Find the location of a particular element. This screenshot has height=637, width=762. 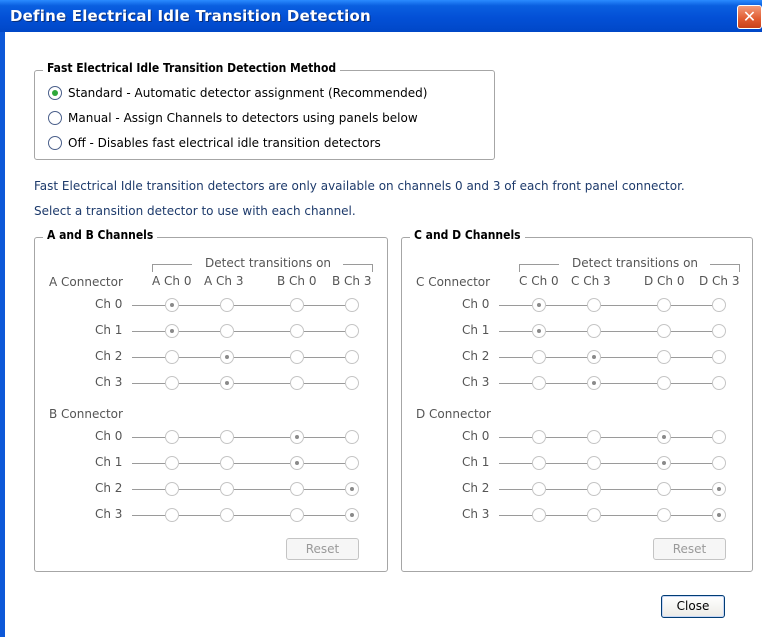

radio-manual is located at coordinates (55, 118).